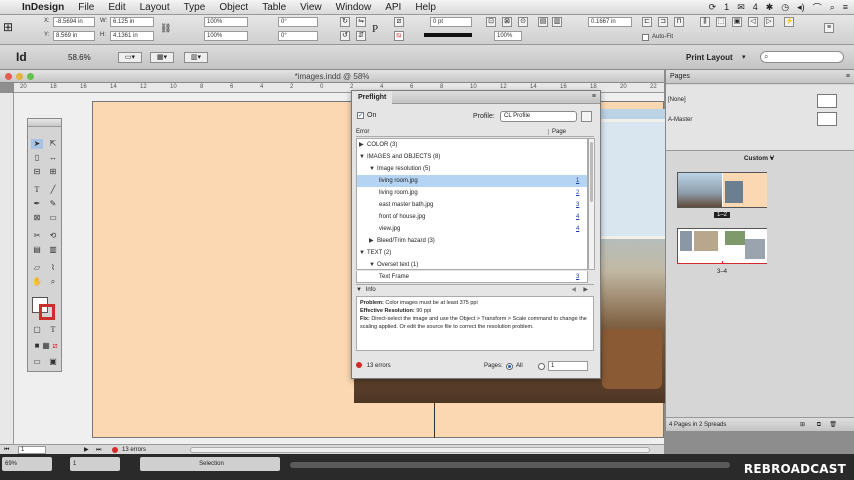 The width and height of the screenshot is (854, 480). What do you see at coordinates (472, 264) in the screenshot?
I see `list-item: ▼ Overset text (1)` at bounding box center [472, 264].